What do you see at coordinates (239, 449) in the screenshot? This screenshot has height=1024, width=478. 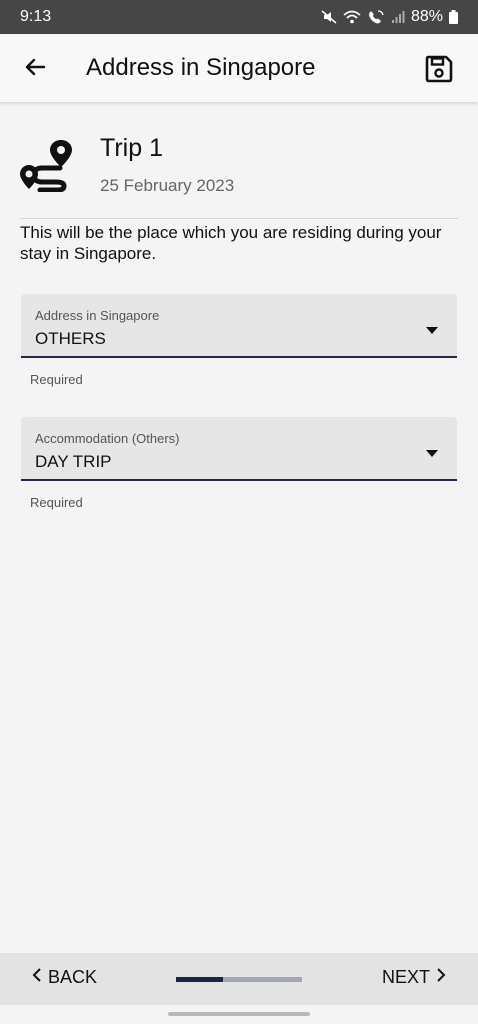 I see `accommodation-dropdown: Accommodation (Others) DAY TRIP` at bounding box center [239, 449].